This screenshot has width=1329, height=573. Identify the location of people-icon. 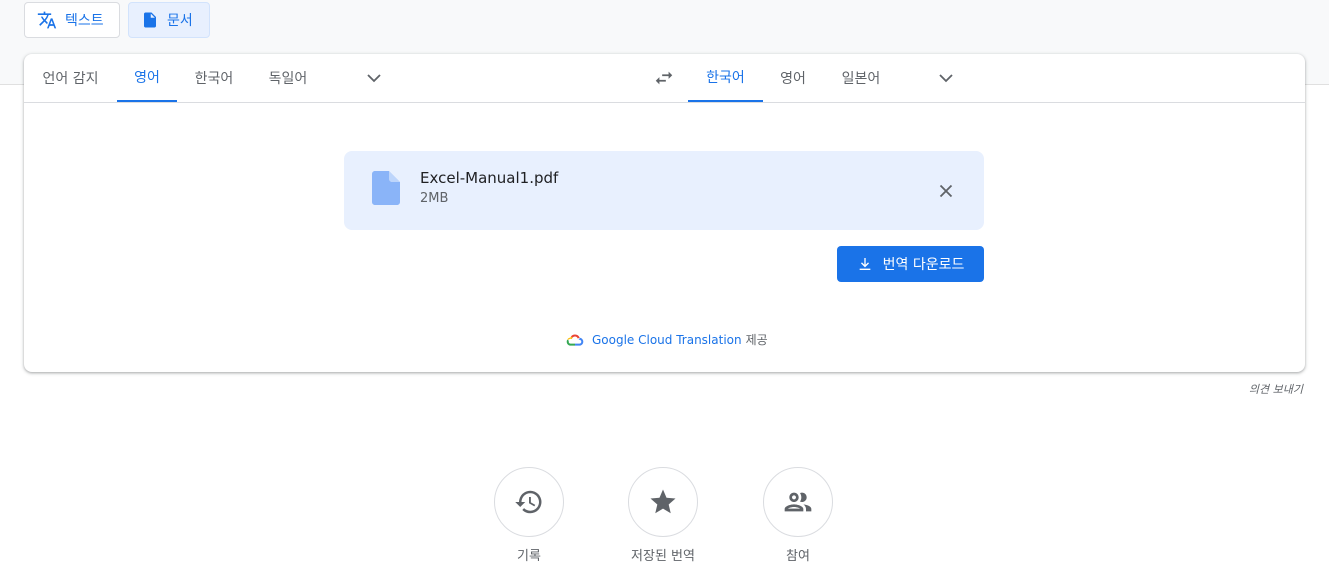
(798, 502).